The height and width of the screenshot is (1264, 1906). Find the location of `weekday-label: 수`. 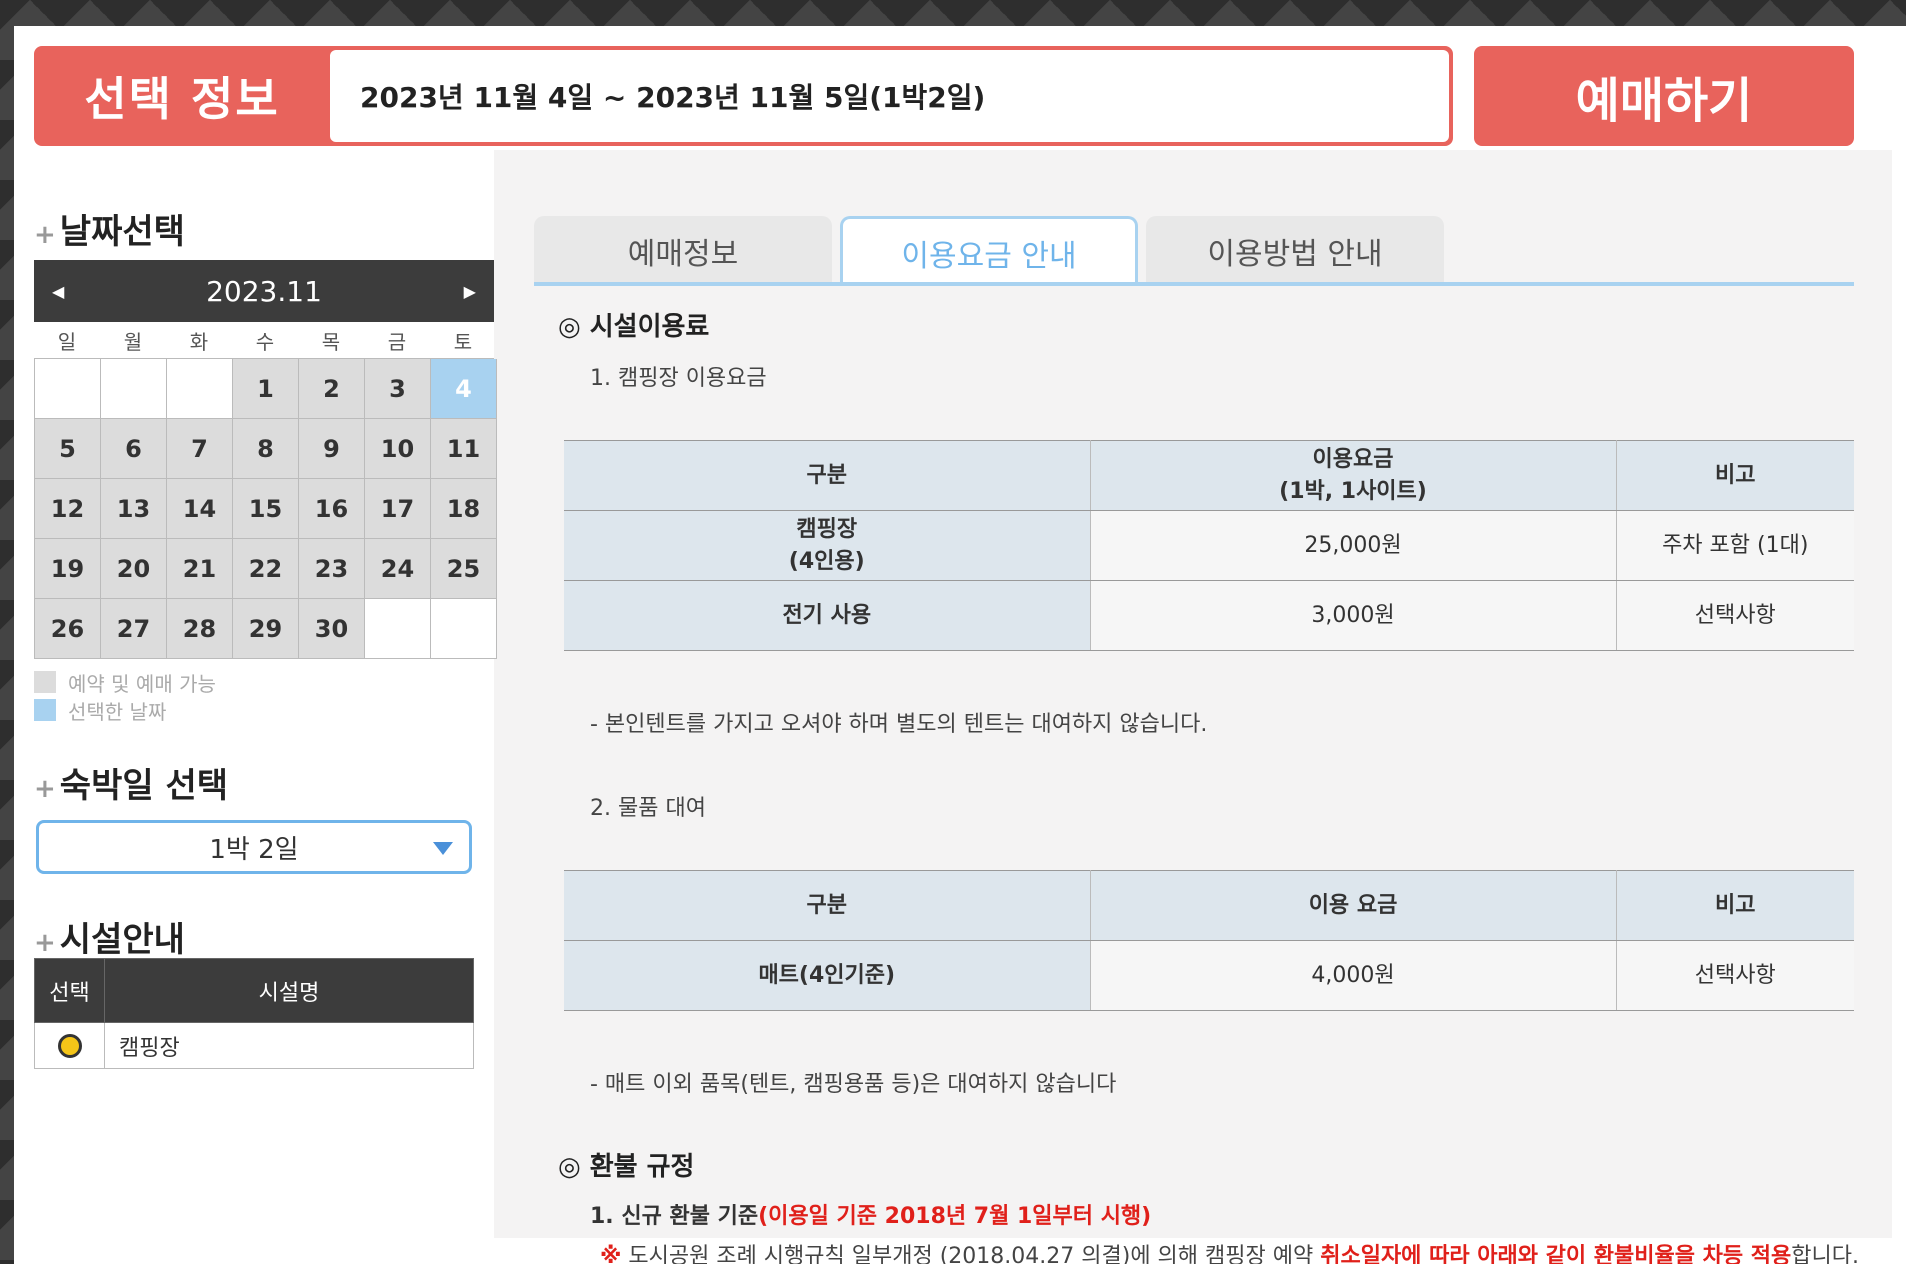

weekday-label: 수 is located at coordinates (265, 341).